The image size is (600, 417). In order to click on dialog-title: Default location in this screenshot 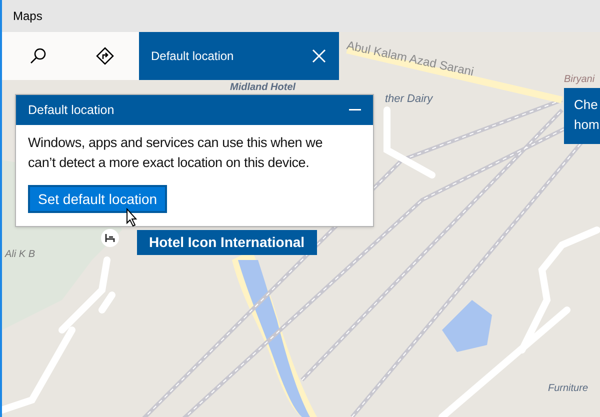, I will do `click(71, 110)`.